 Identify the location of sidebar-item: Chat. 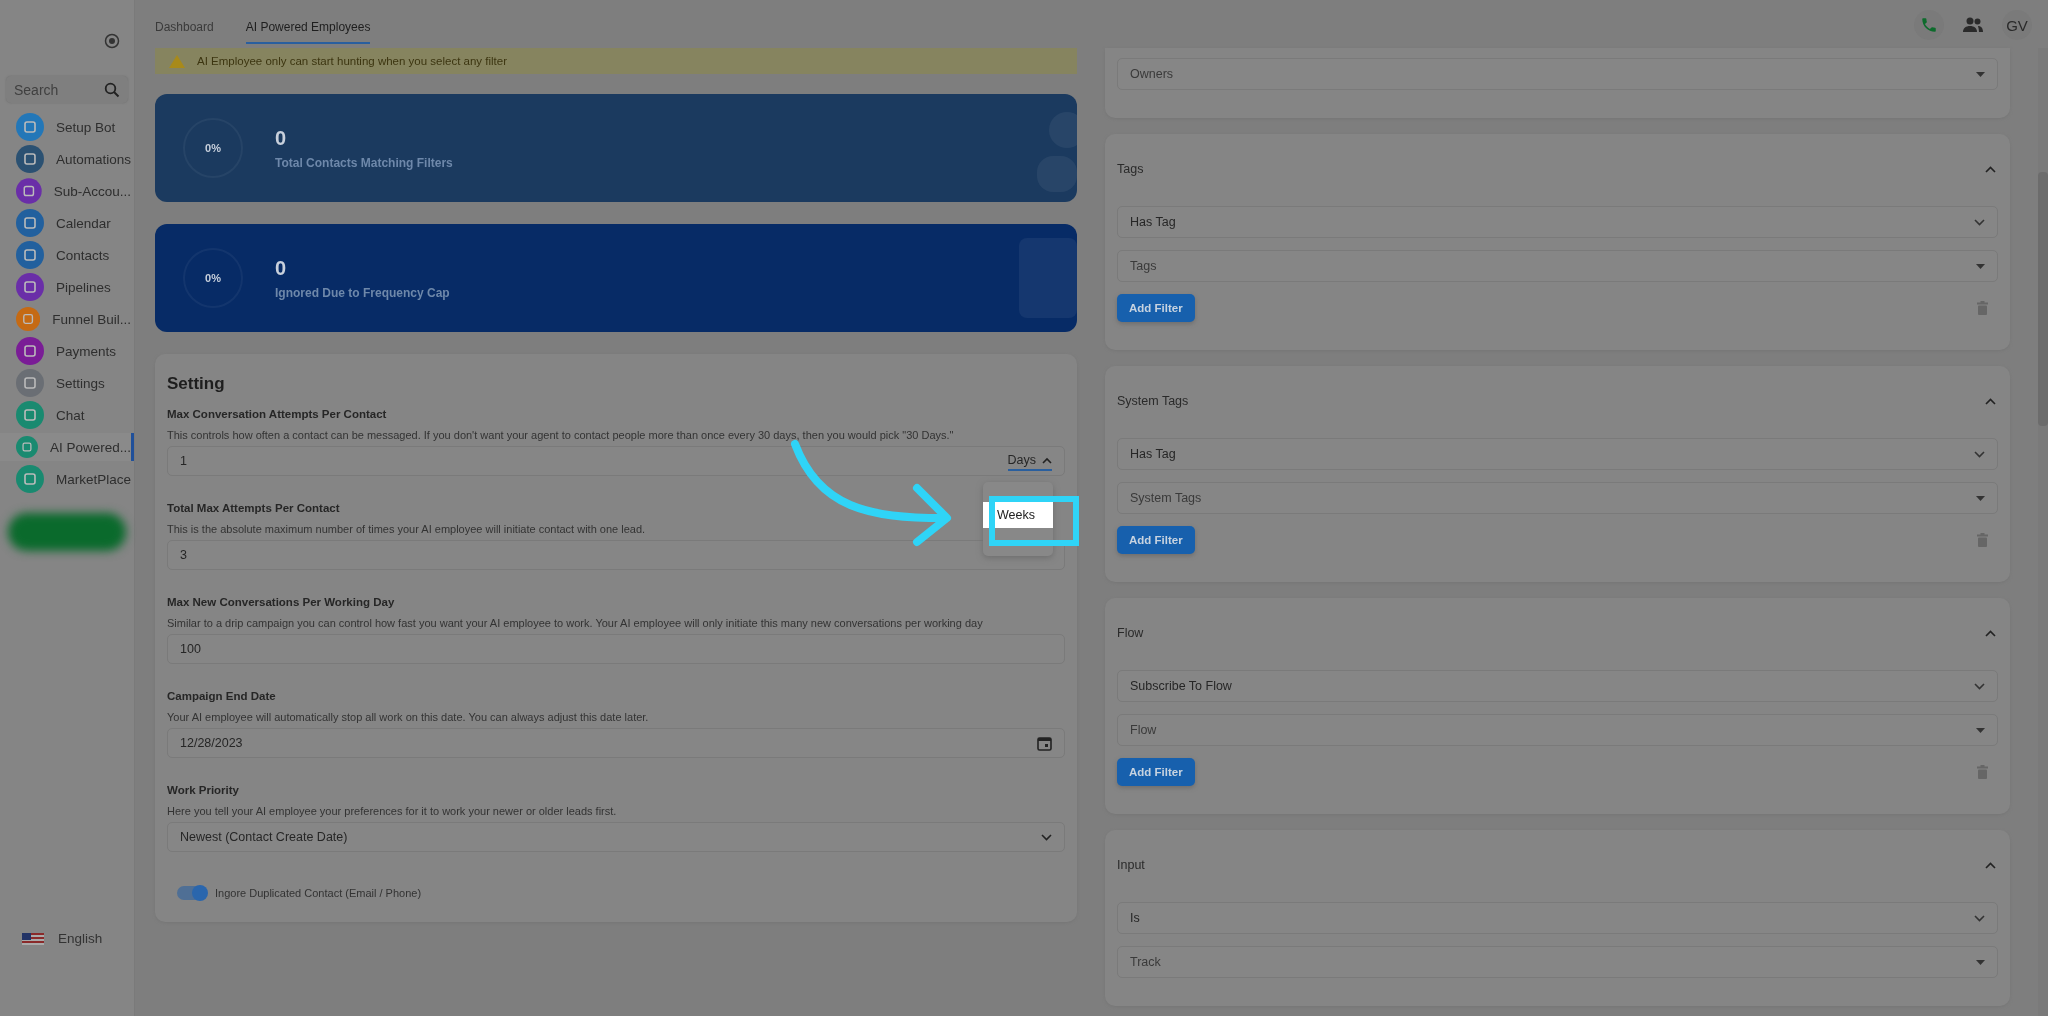
(67, 415).